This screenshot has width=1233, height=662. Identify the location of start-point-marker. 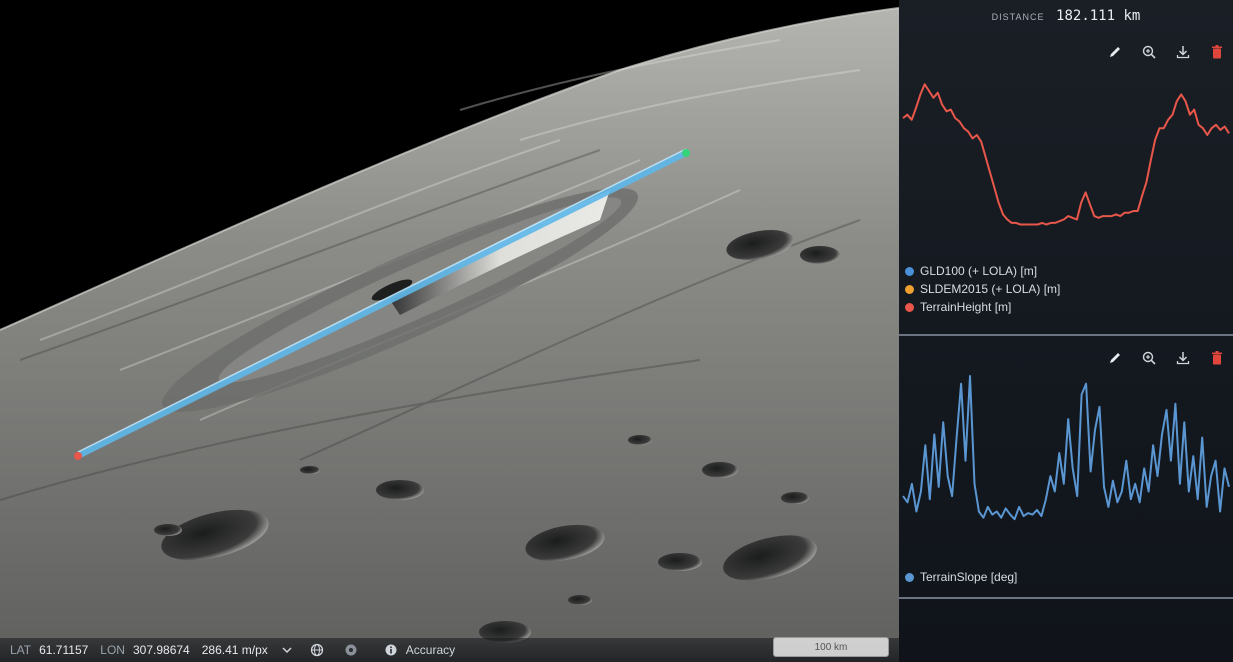
(78, 456).